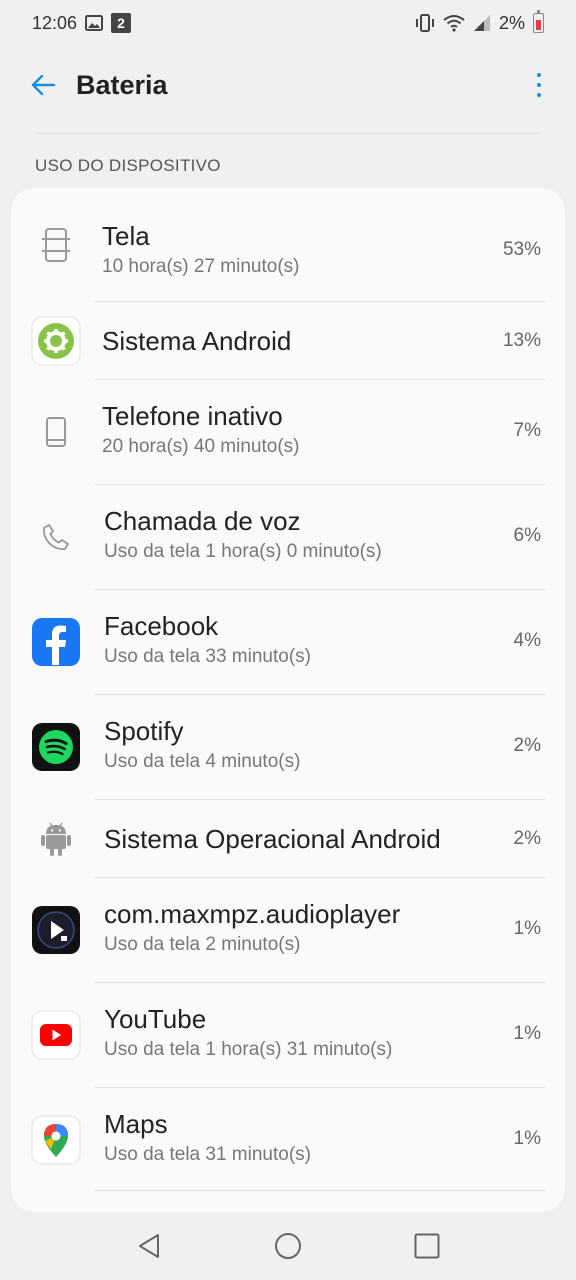 The width and height of the screenshot is (576, 1280). Describe the element at coordinates (527, 535) in the screenshot. I see `item-percent: 6%` at that location.